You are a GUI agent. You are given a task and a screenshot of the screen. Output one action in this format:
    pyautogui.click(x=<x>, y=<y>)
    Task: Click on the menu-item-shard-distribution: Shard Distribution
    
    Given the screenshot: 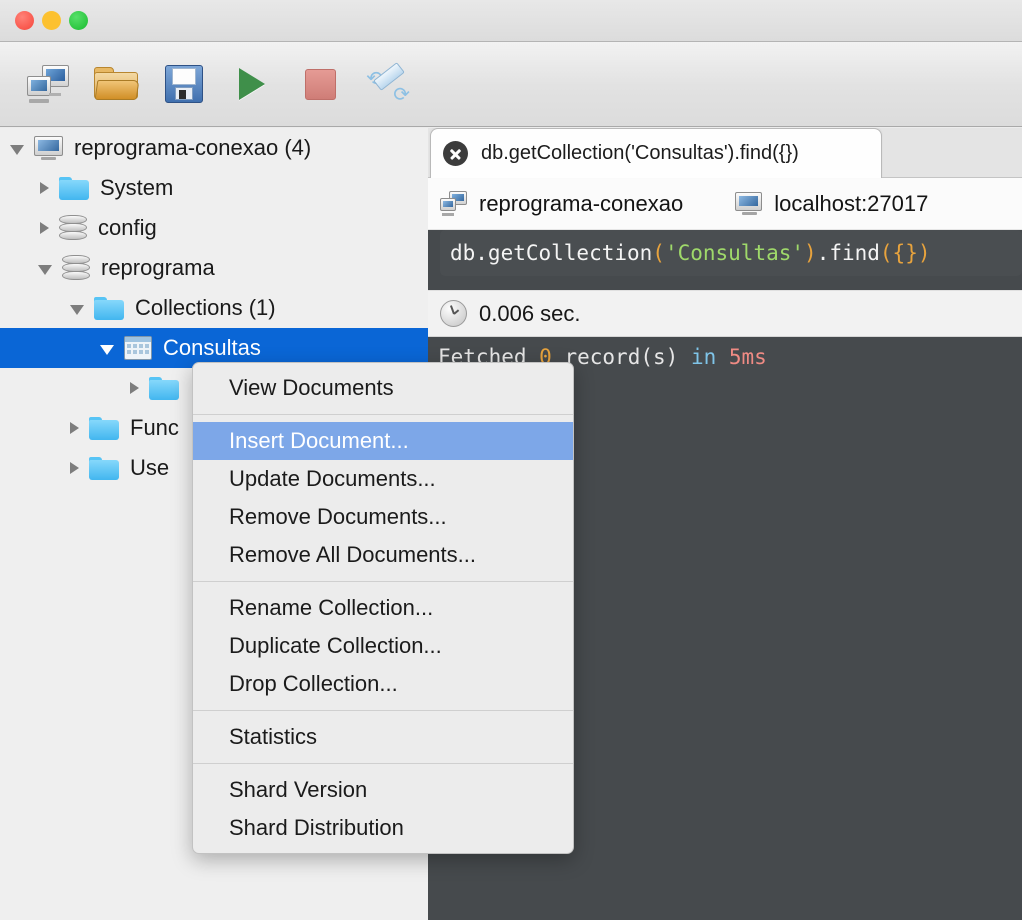 What is the action you would take?
    pyautogui.click(x=383, y=828)
    